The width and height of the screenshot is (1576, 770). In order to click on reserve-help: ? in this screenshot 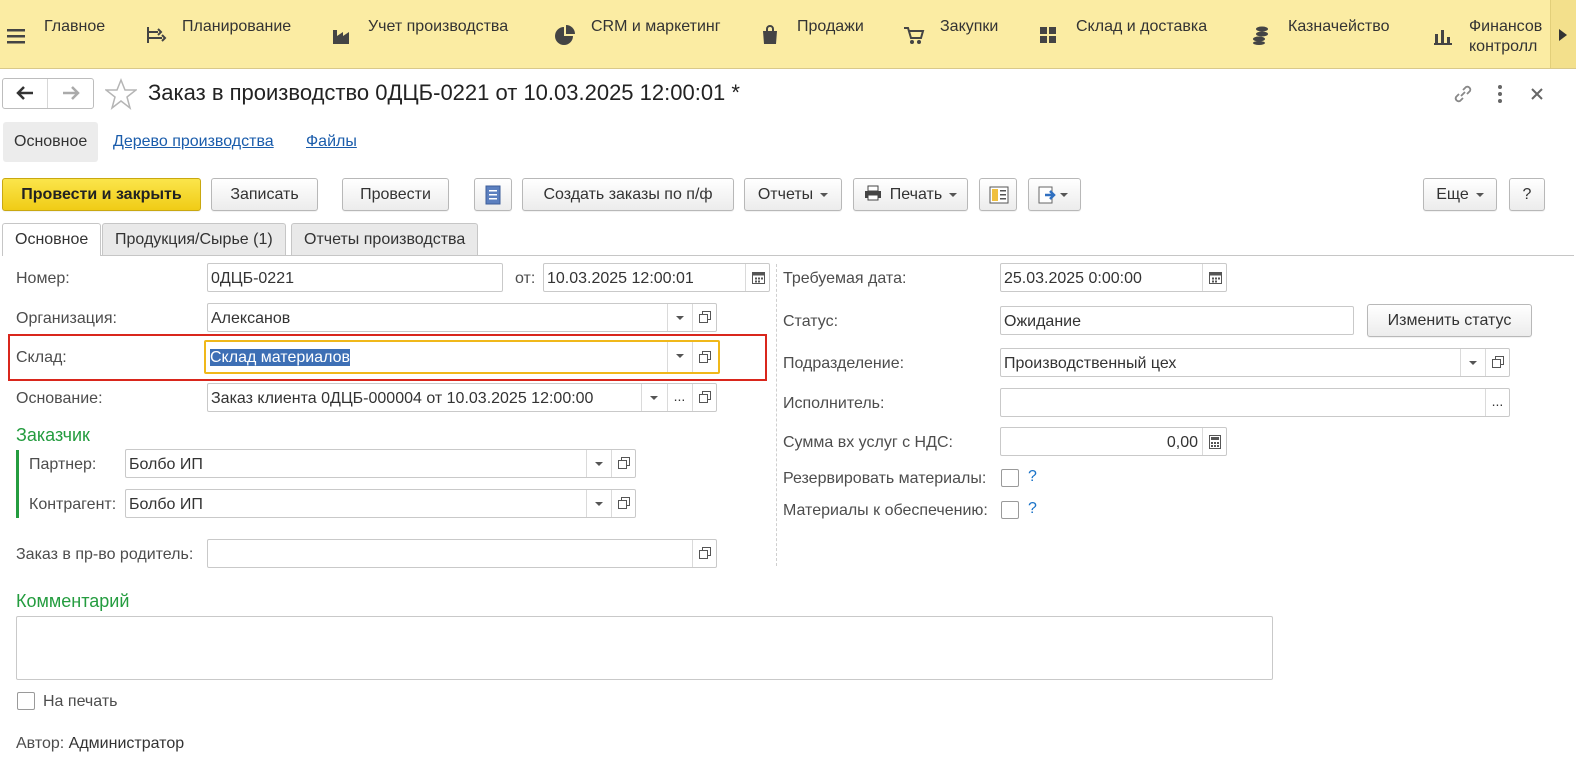, I will do `click(1032, 477)`.